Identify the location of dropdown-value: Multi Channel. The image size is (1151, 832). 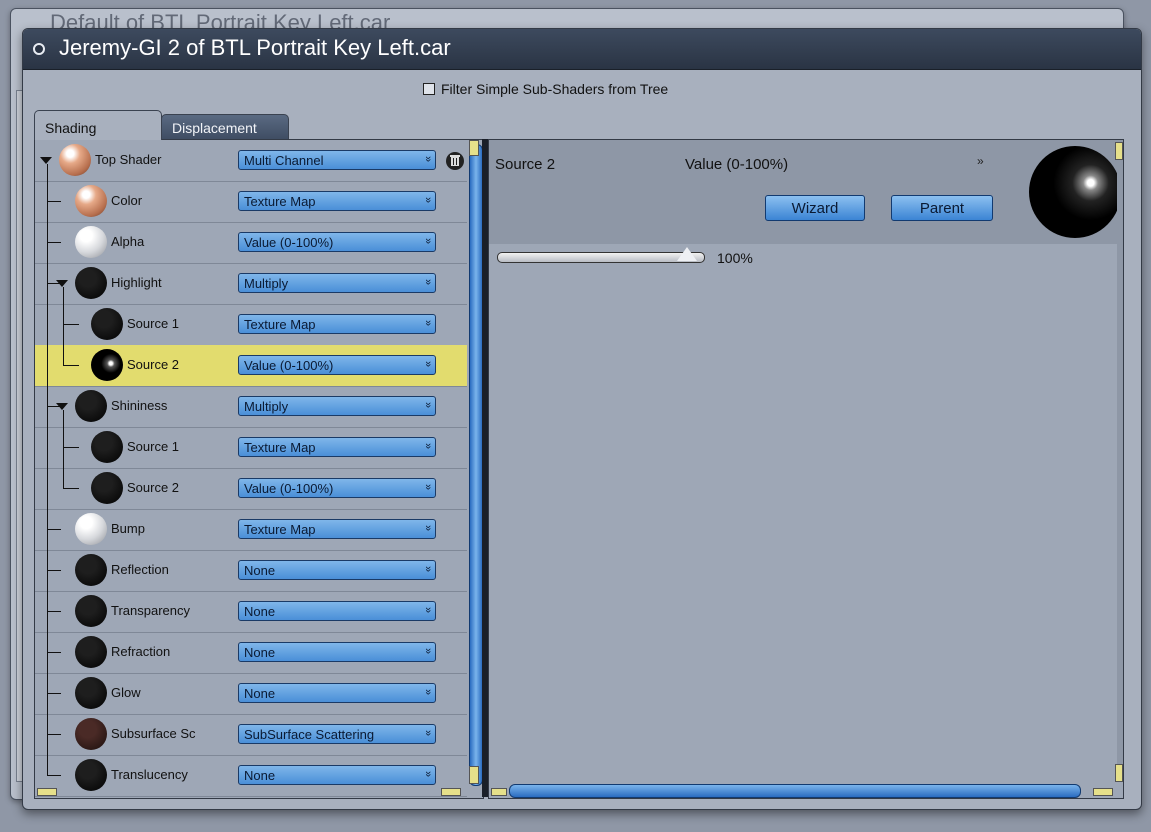
(284, 160).